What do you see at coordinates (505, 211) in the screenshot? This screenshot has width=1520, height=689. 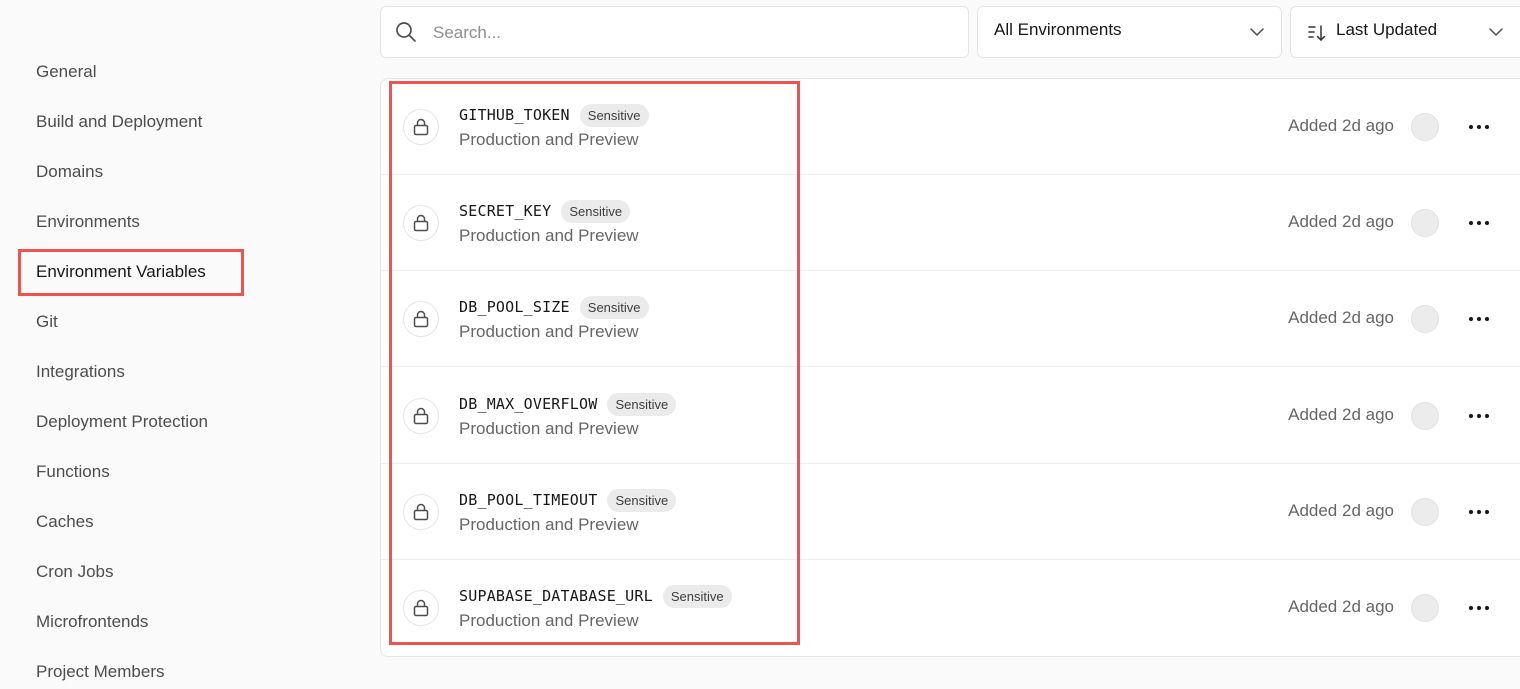 I see `env-var-name: SECRET_KEY` at bounding box center [505, 211].